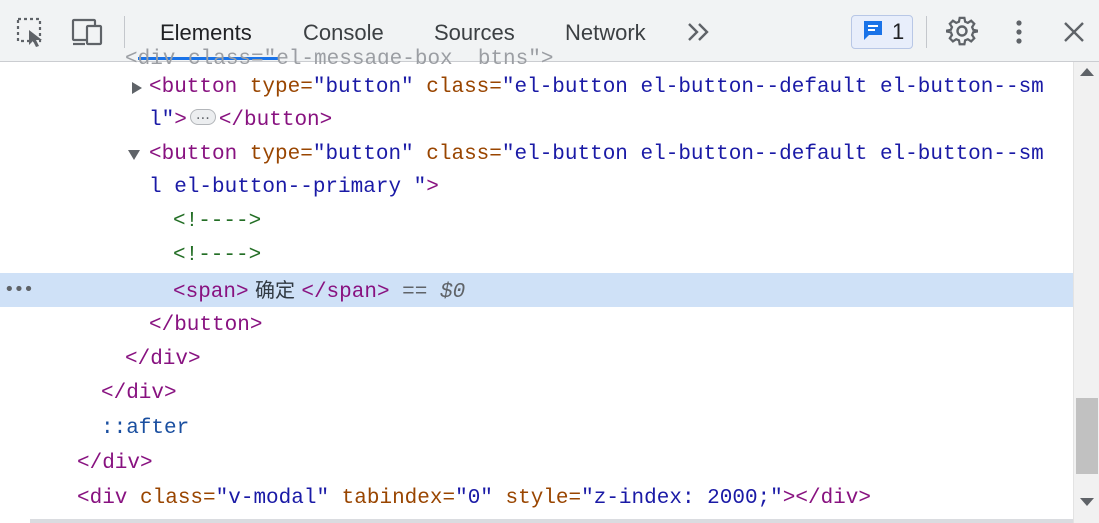 This screenshot has width=1099, height=523. What do you see at coordinates (536, 429) in the screenshot?
I see `dom-node-line: ::after` at bounding box center [536, 429].